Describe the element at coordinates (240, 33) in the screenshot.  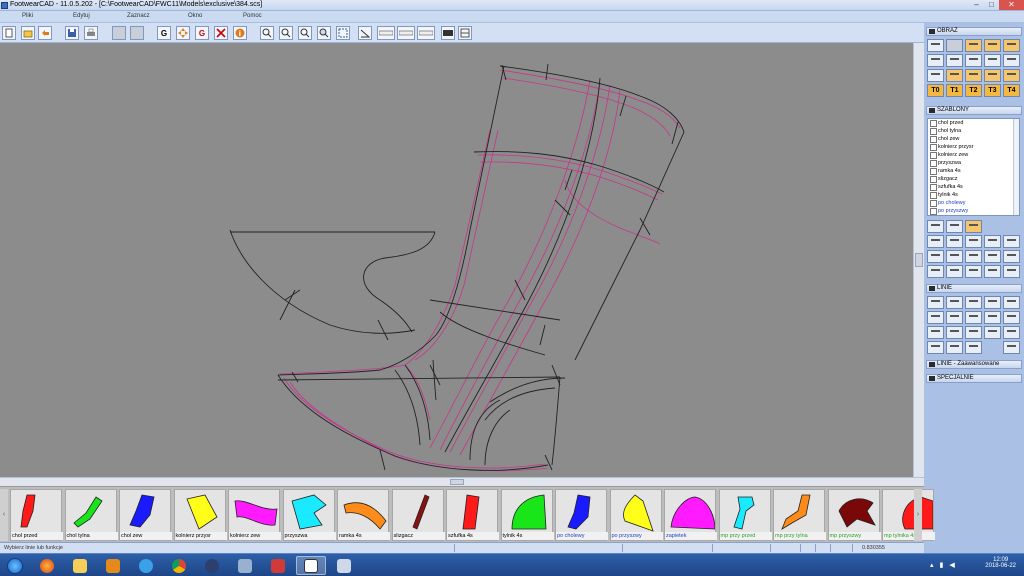
I see `info-icon: i` at that location.